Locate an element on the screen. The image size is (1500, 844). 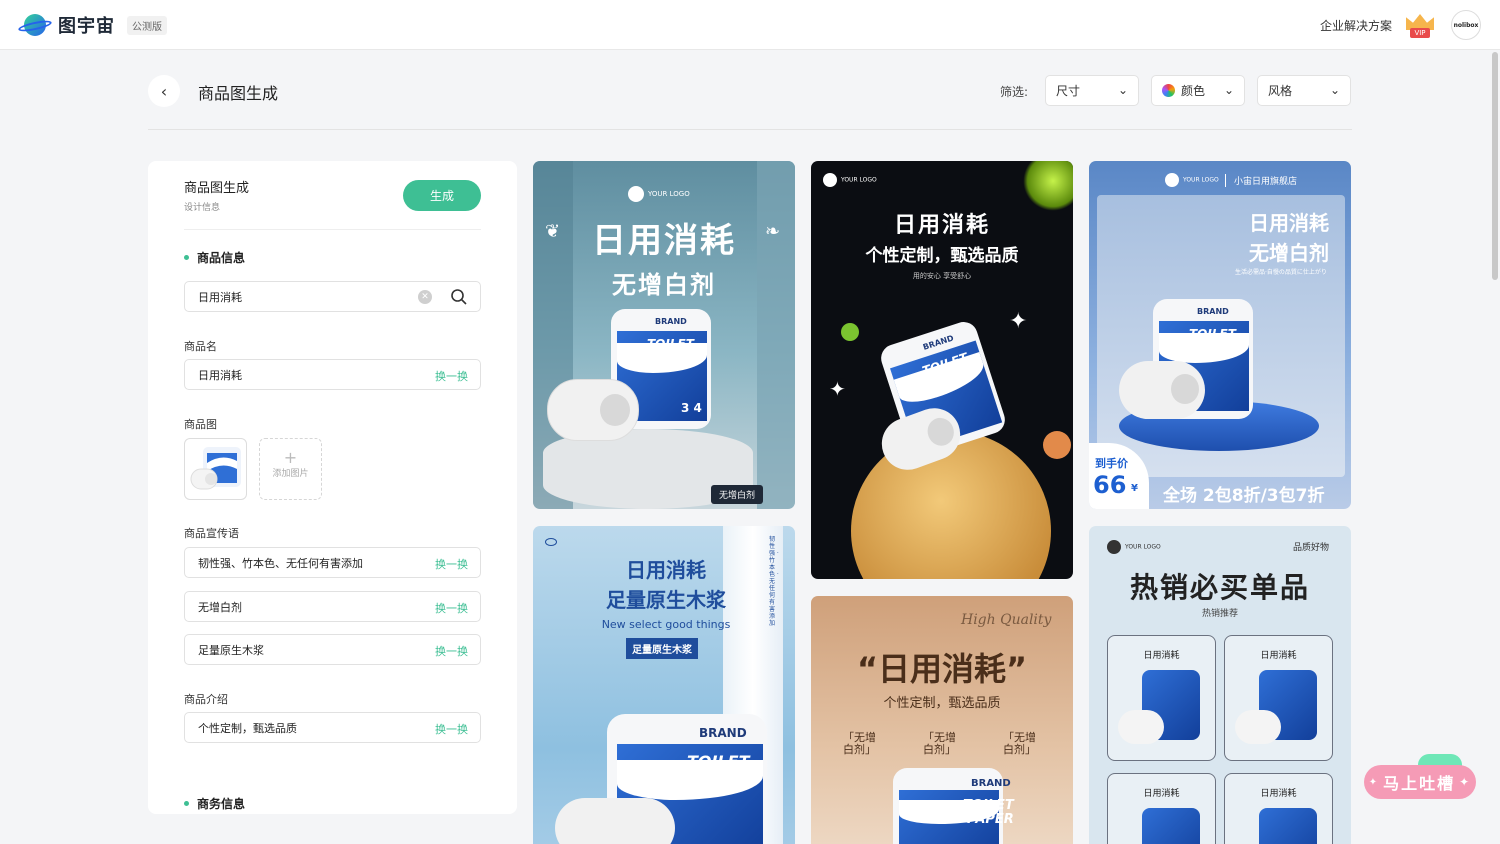
feedback-label: 马上吐槽 is located at coordinates (1419, 783).